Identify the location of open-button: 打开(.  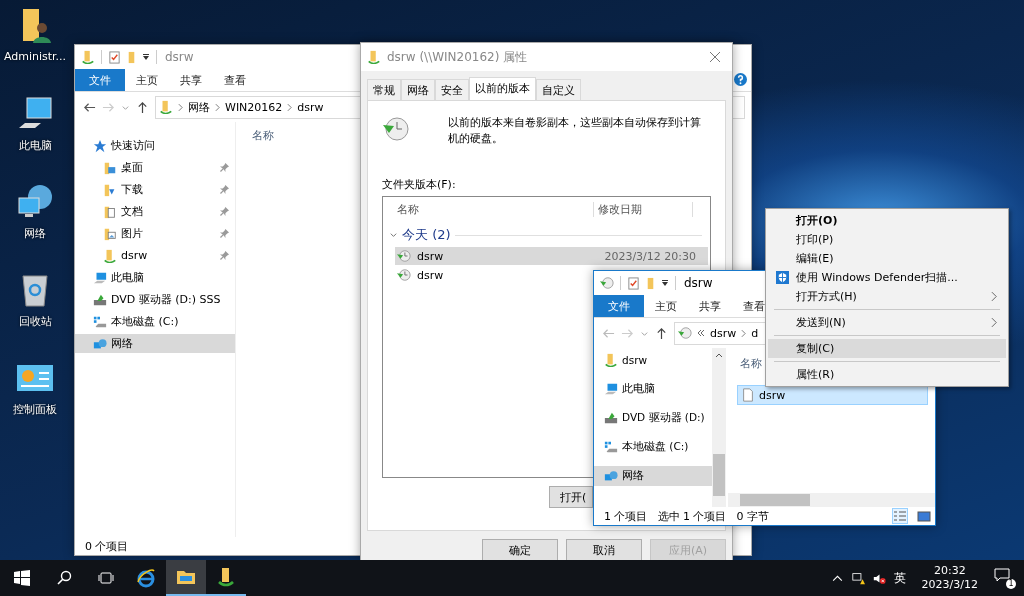
(571, 497).